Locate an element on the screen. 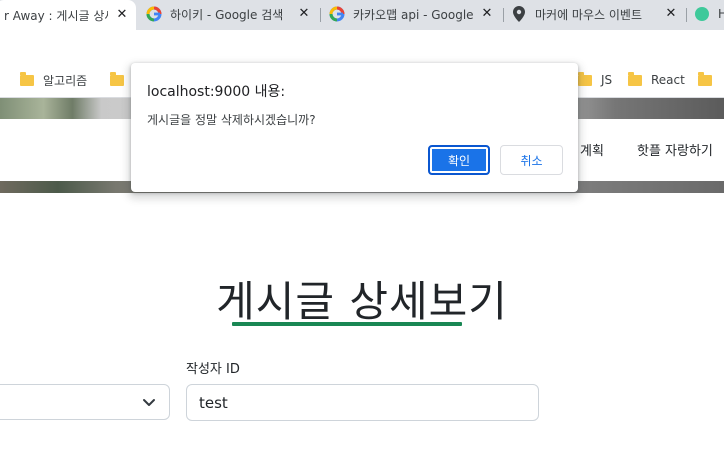 The image size is (724, 467). tab-google-search-2: 카카오맵 api - Google ✕ is located at coordinates (412, 14).